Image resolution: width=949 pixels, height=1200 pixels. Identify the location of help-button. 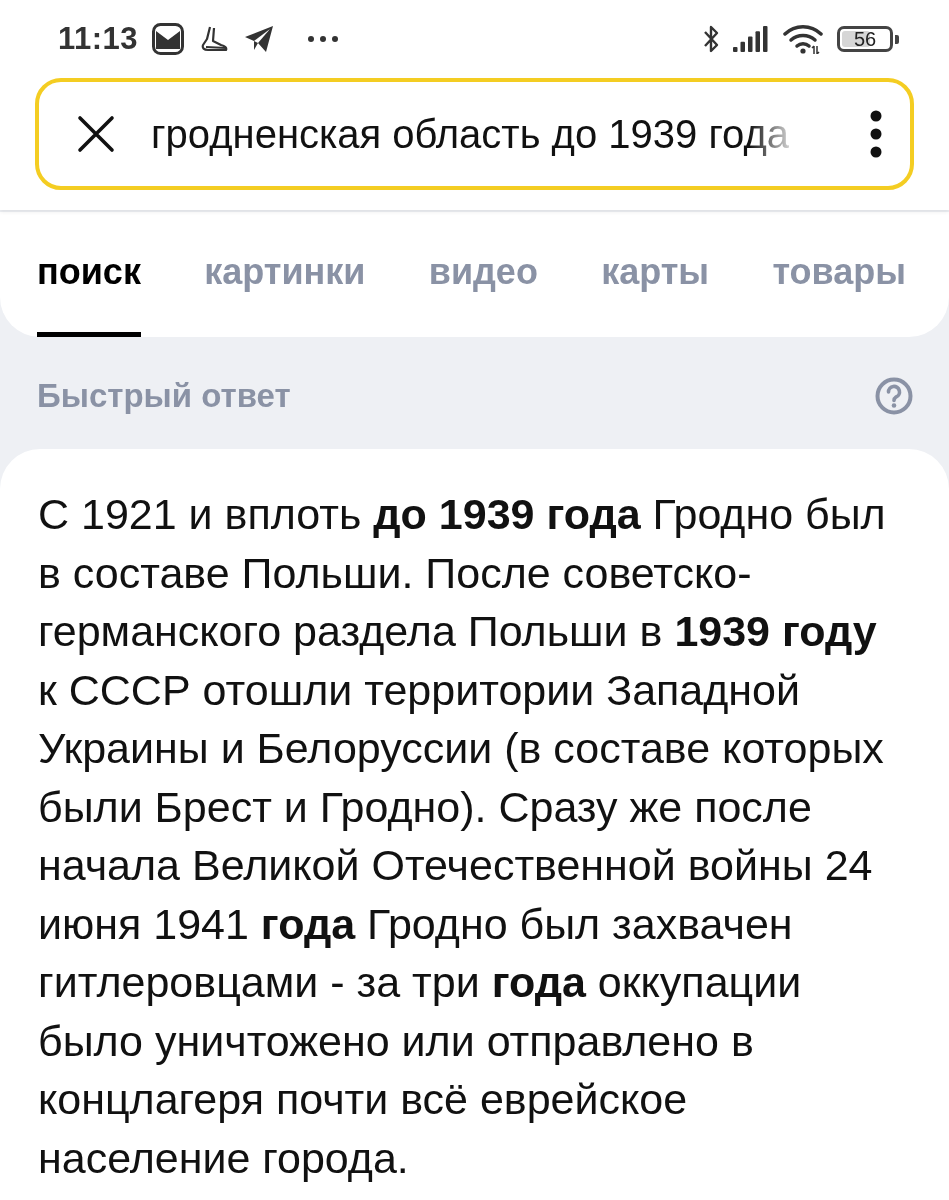
(894, 396).